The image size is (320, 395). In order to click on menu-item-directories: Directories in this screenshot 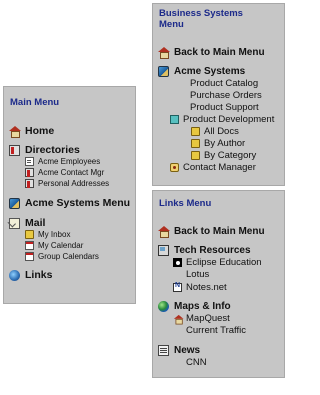, I will do `click(44, 150)`.